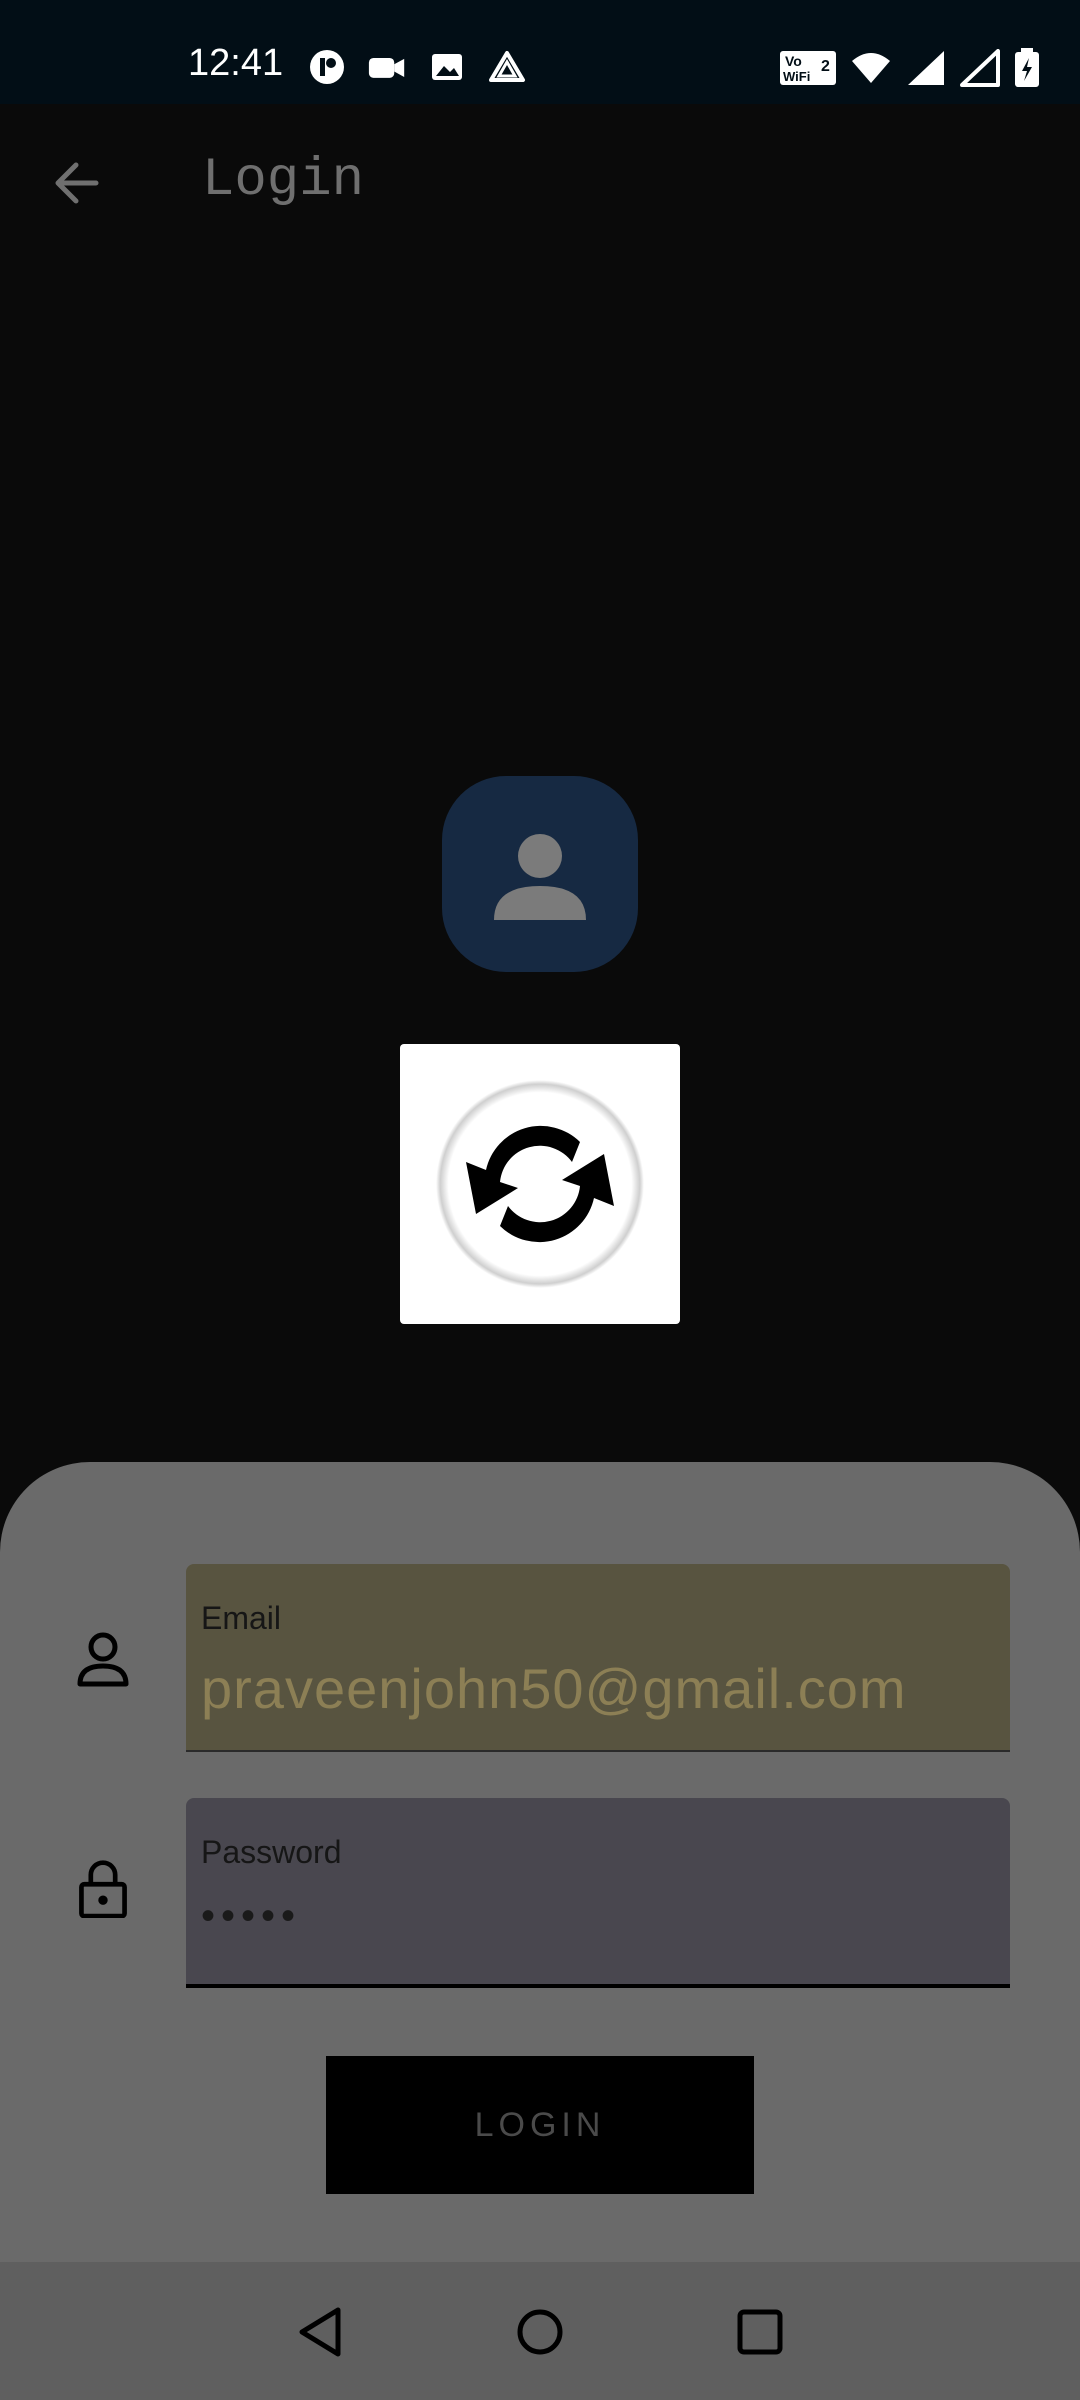 The height and width of the screenshot is (2400, 1080). What do you see at coordinates (77, 183) in the screenshot?
I see `arrow-left-icon` at bounding box center [77, 183].